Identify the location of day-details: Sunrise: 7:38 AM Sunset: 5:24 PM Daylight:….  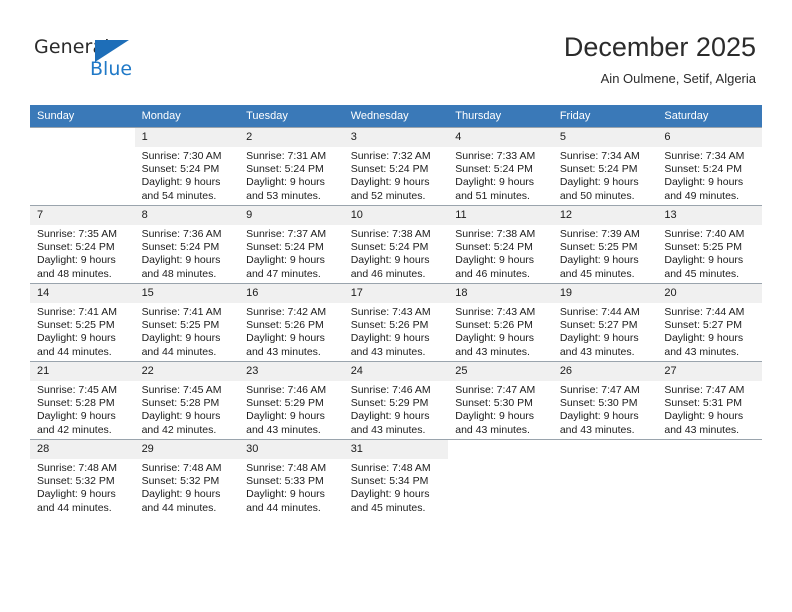
(500, 253).